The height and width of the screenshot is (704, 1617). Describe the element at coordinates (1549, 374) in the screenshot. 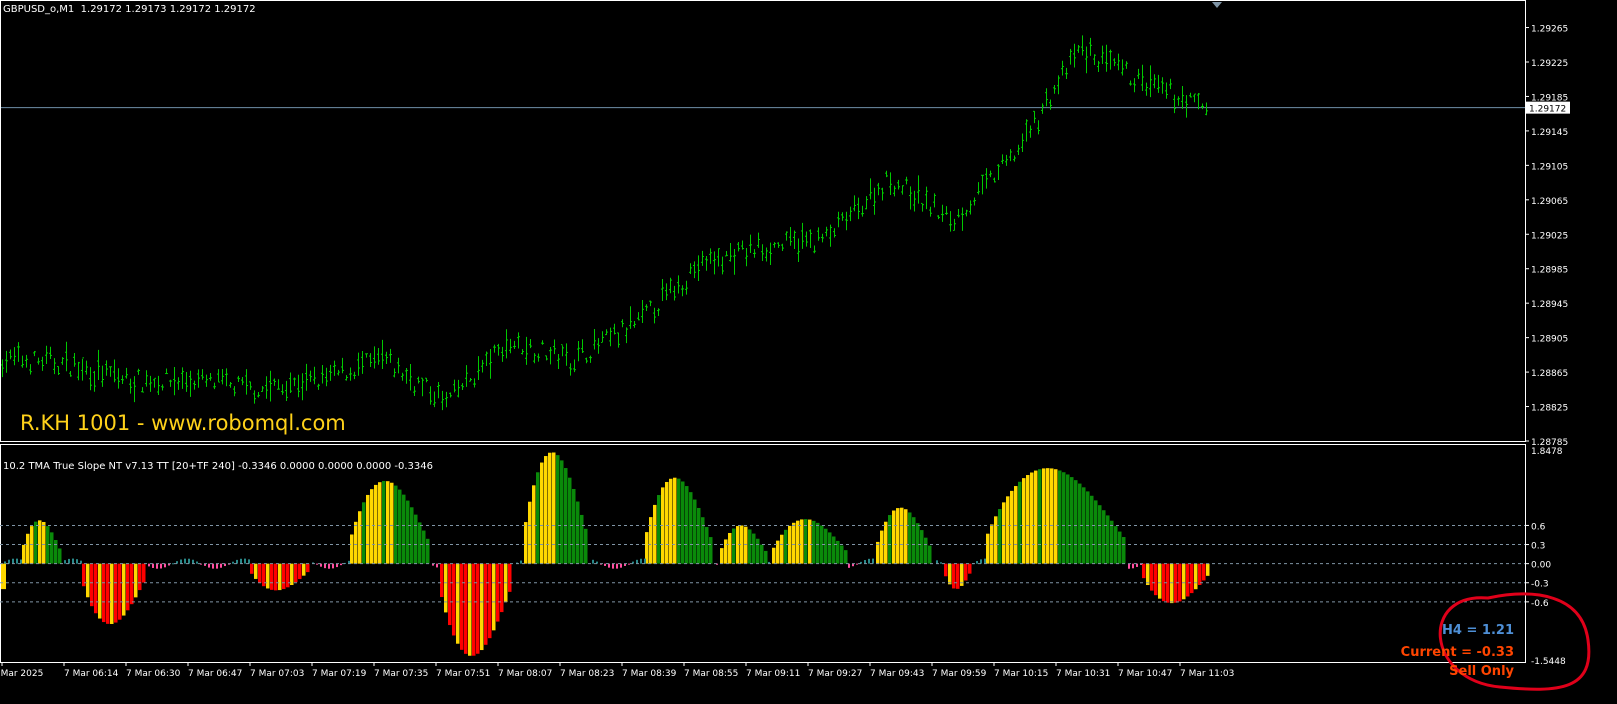

I see `price-tick-label: 1.28865` at that location.